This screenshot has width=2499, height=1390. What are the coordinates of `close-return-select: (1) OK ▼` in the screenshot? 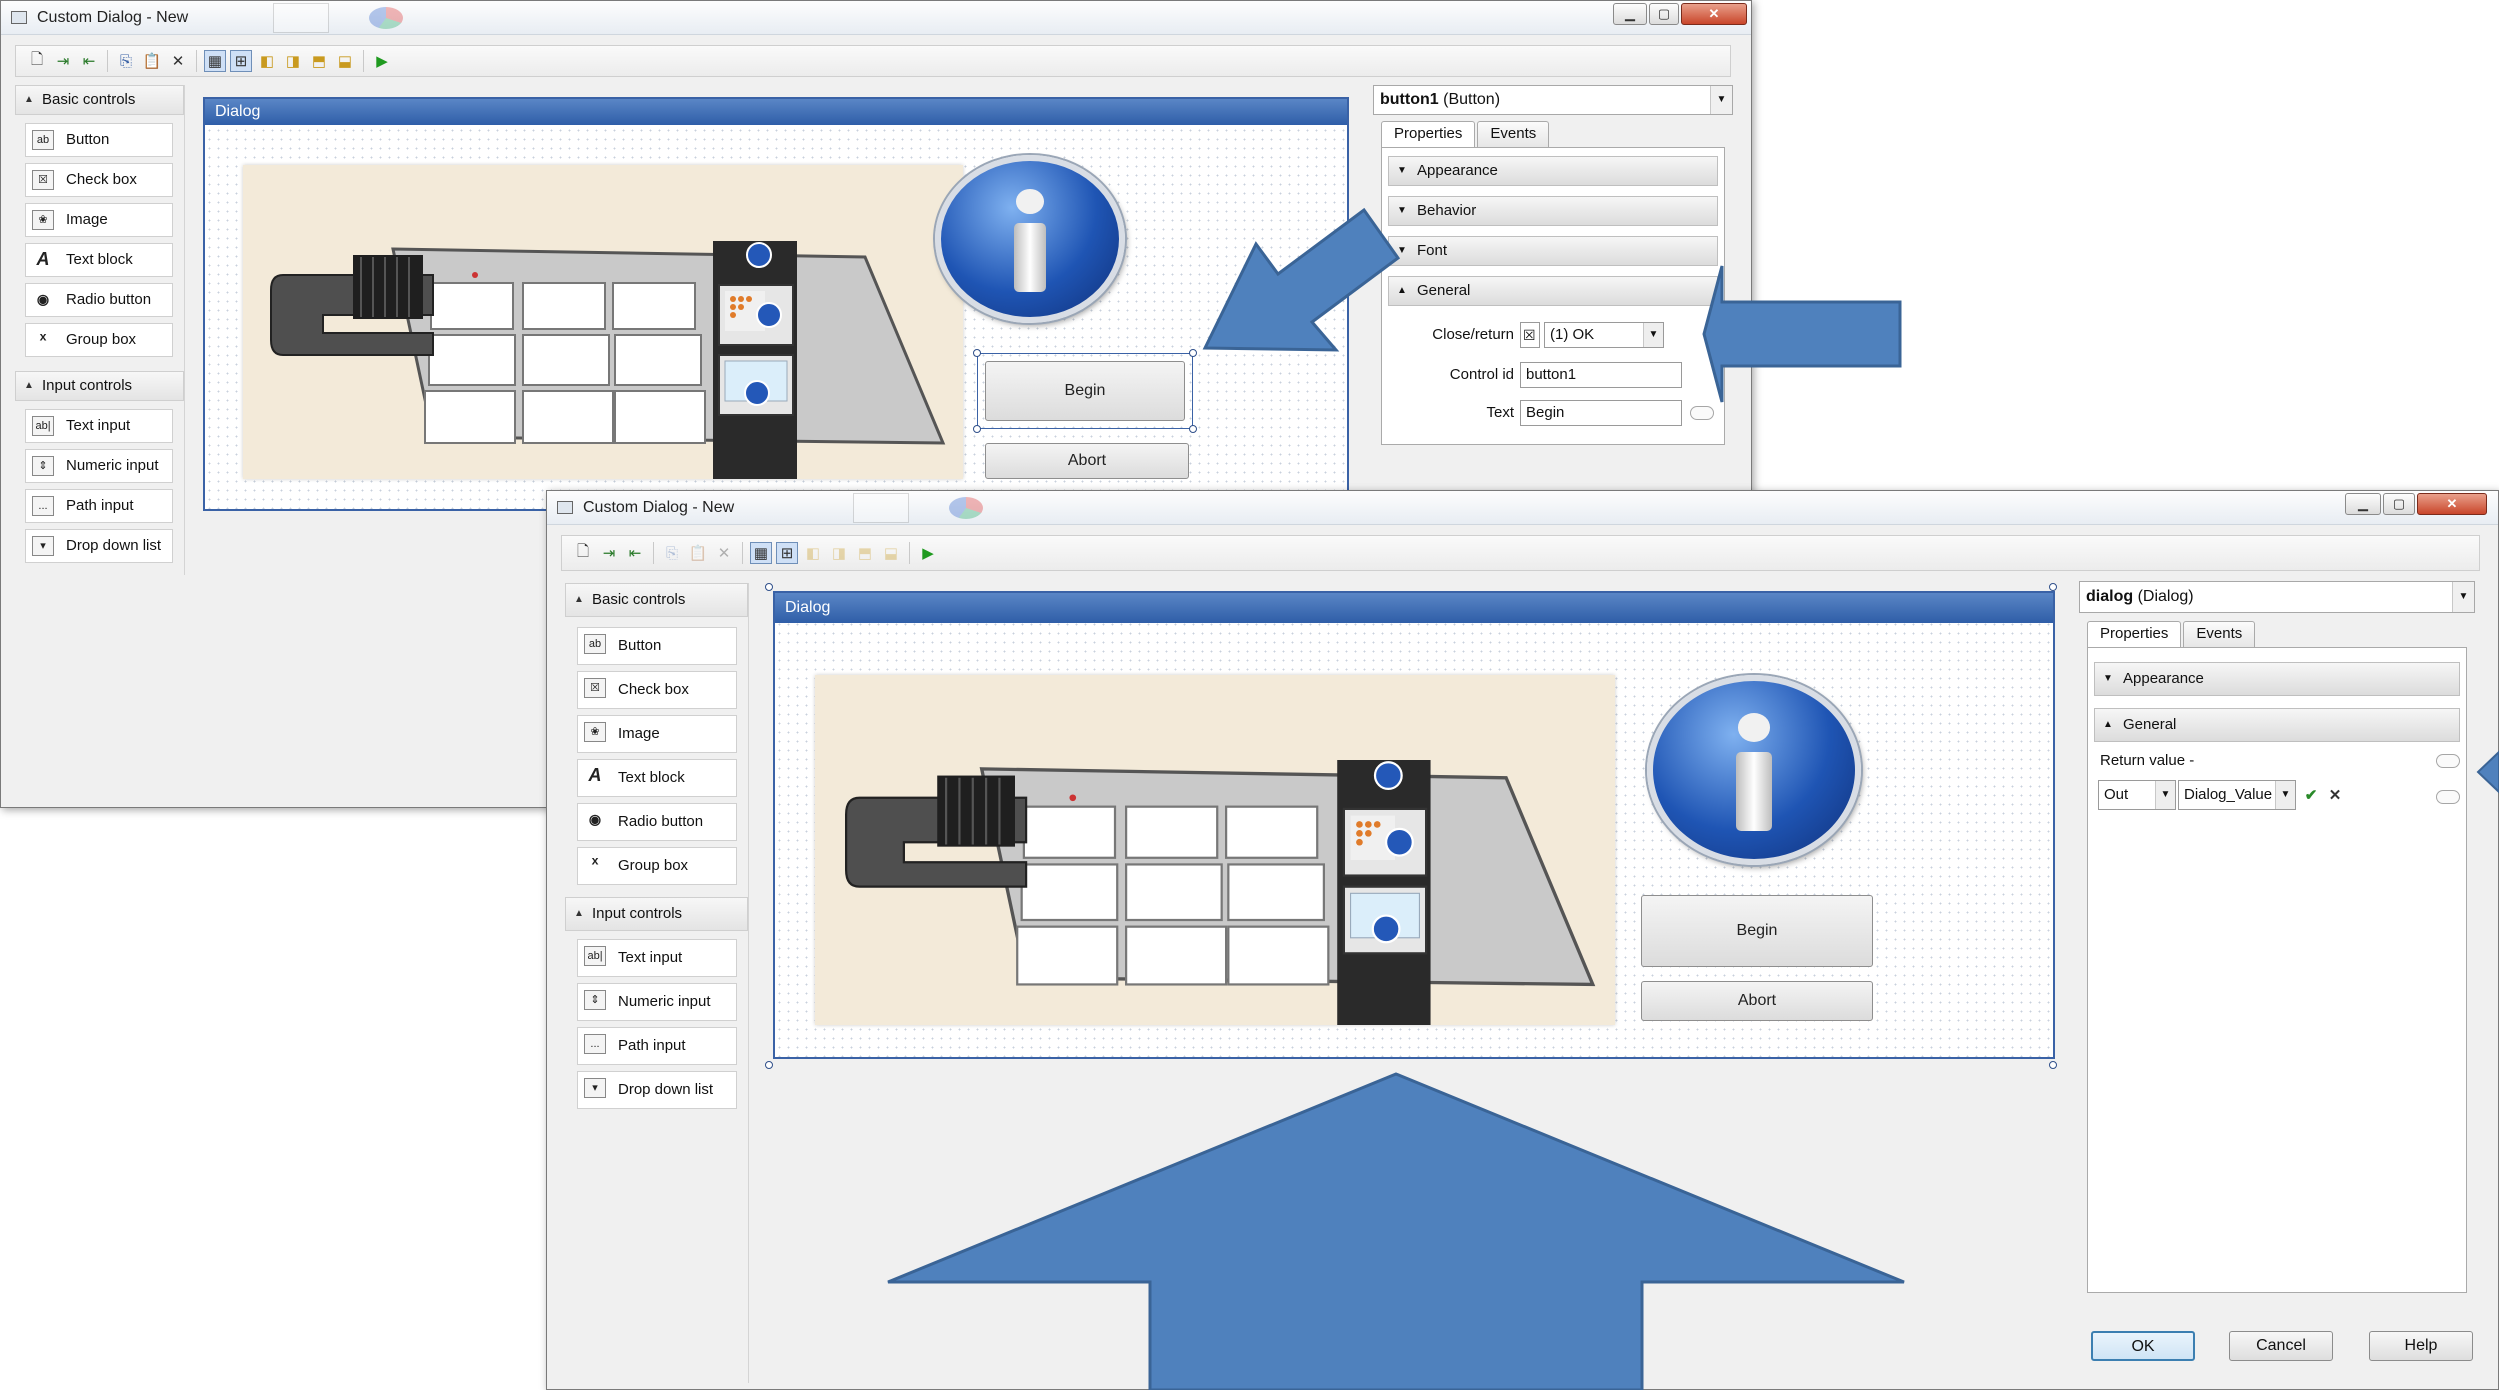 It's located at (1604, 335).